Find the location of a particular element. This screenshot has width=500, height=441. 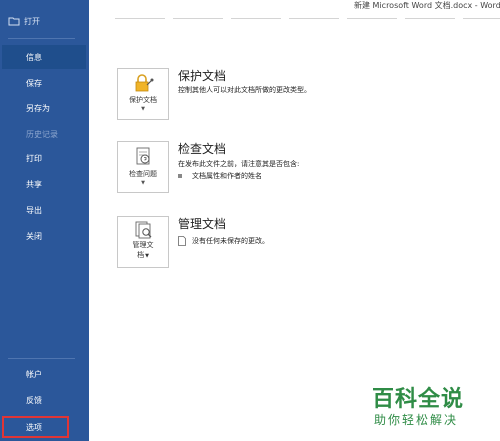

sidebar-item-save-as: 另存为 is located at coordinates (44, 108).